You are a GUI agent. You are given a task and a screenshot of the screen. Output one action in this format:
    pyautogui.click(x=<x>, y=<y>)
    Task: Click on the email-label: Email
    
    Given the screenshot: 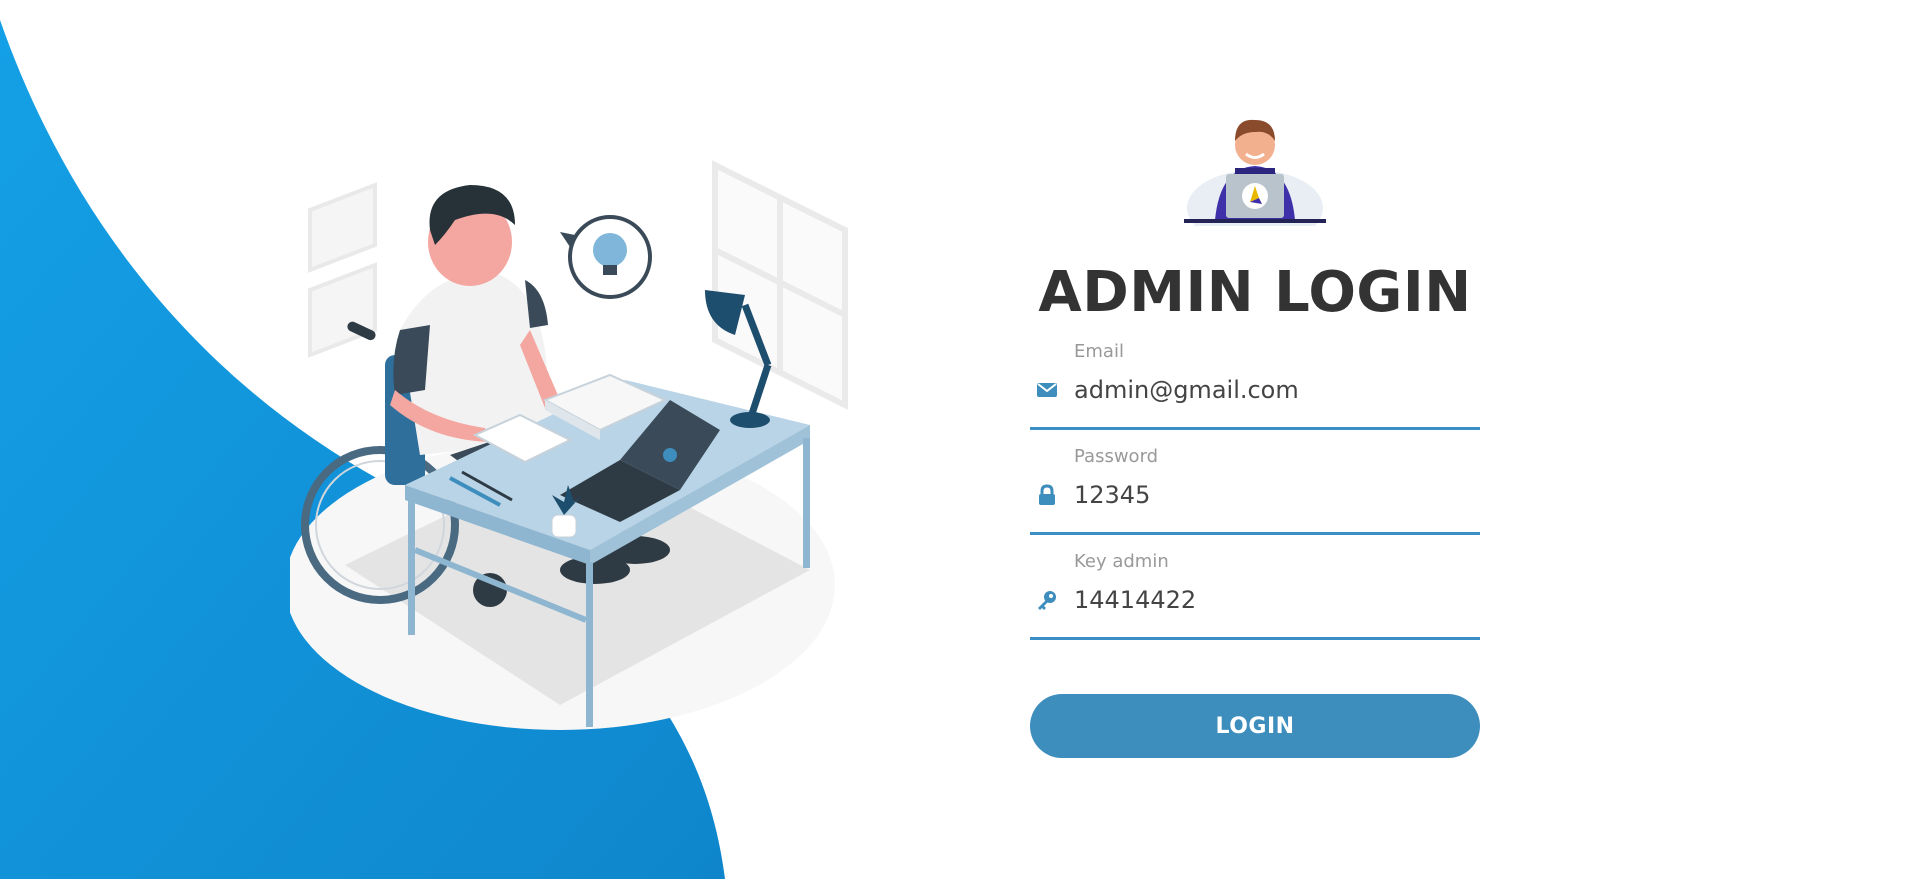 What is the action you would take?
    pyautogui.click(x=1099, y=351)
    